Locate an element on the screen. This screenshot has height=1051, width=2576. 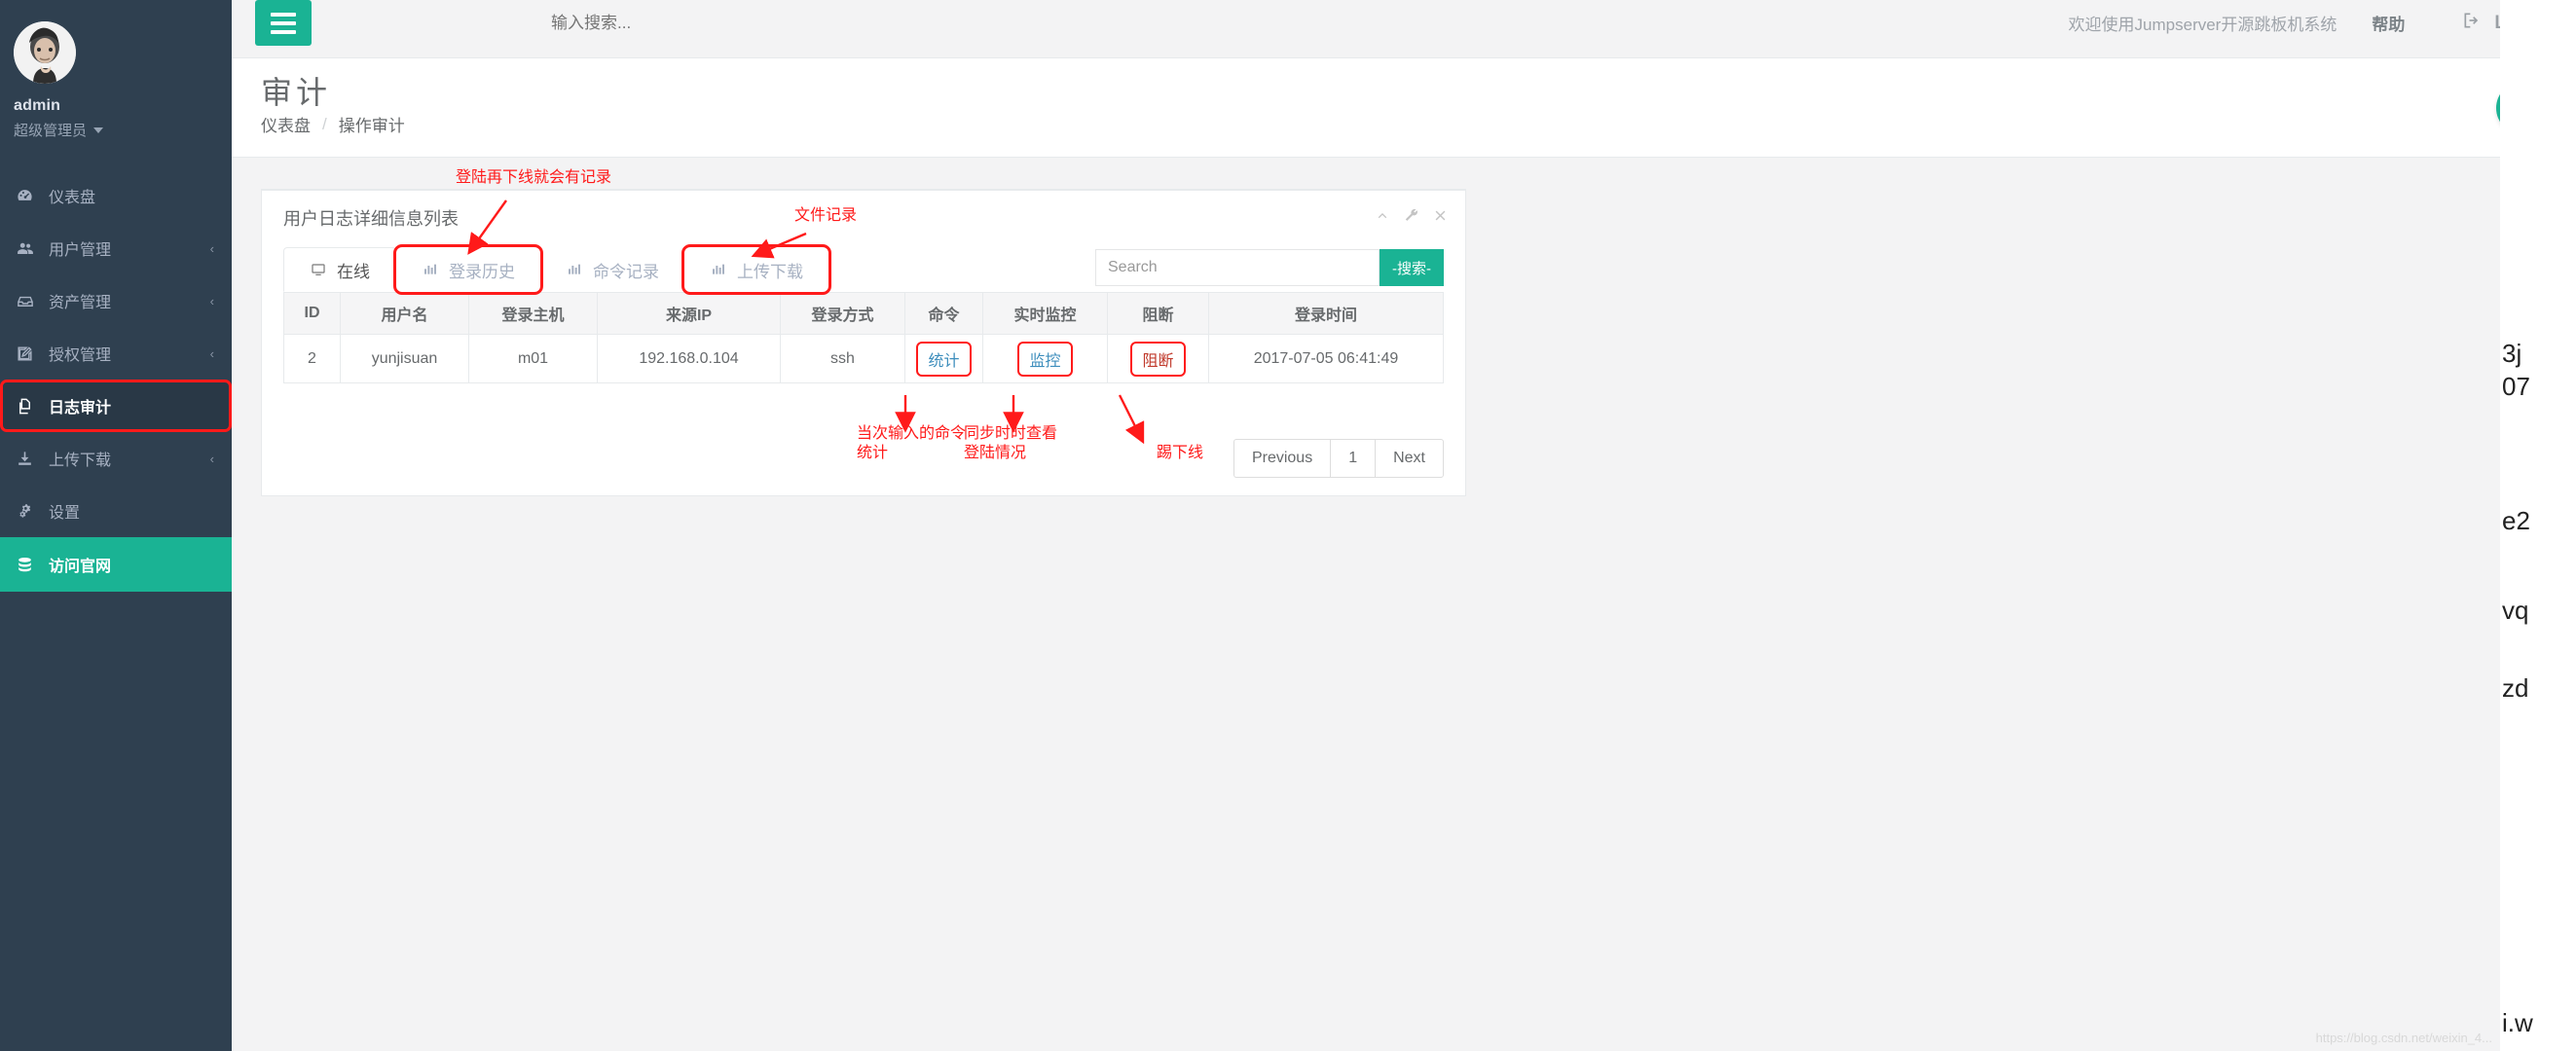
pagination-next: Next is located at coordinates (1409, 458).